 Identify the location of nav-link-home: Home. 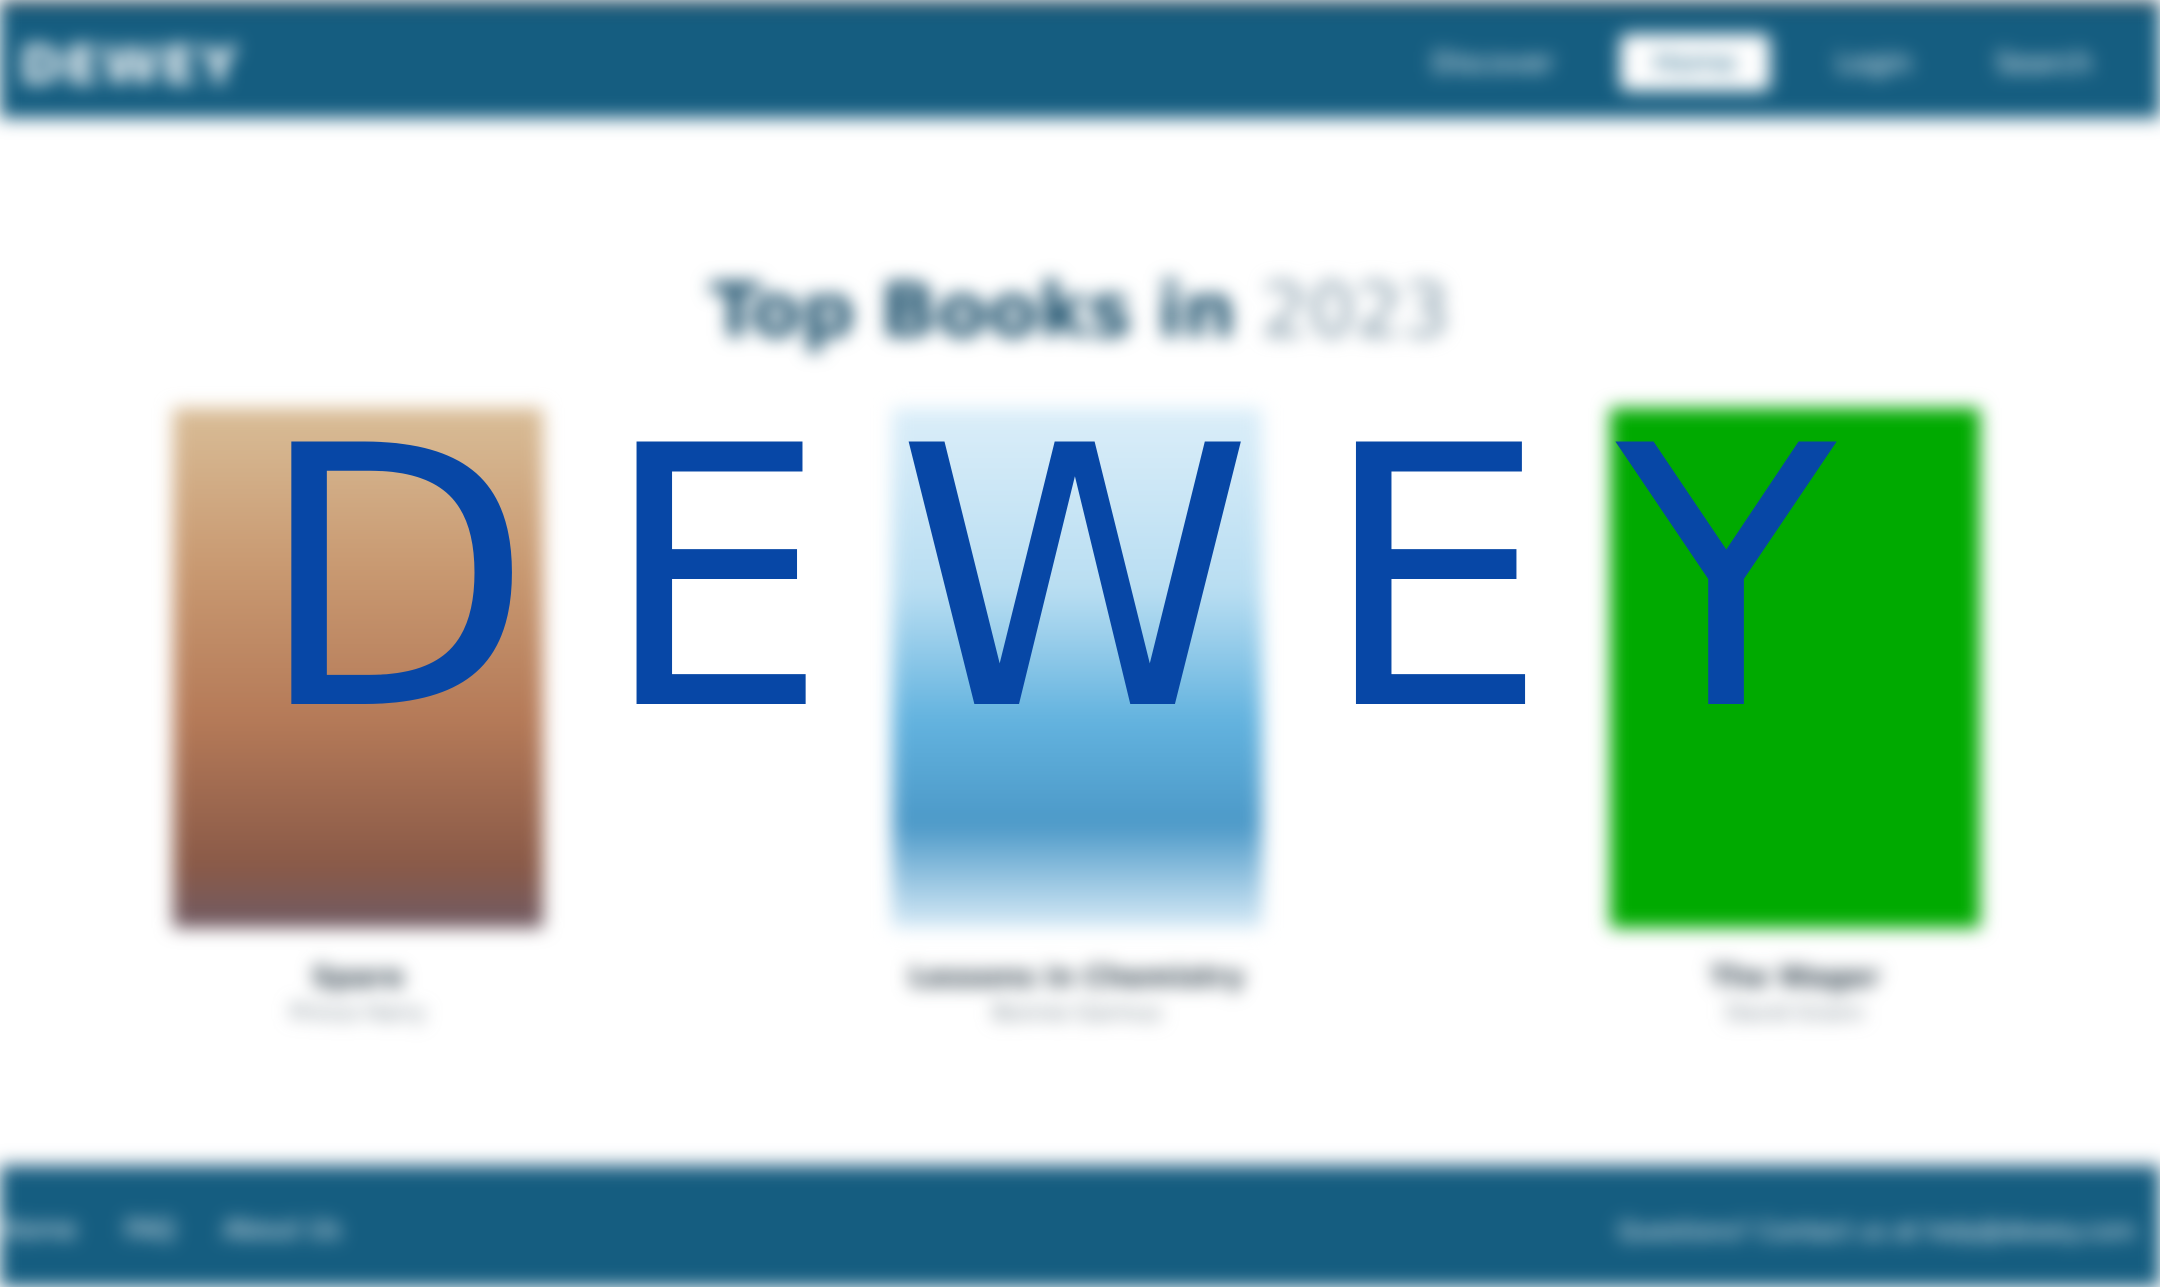
(1695, 62).